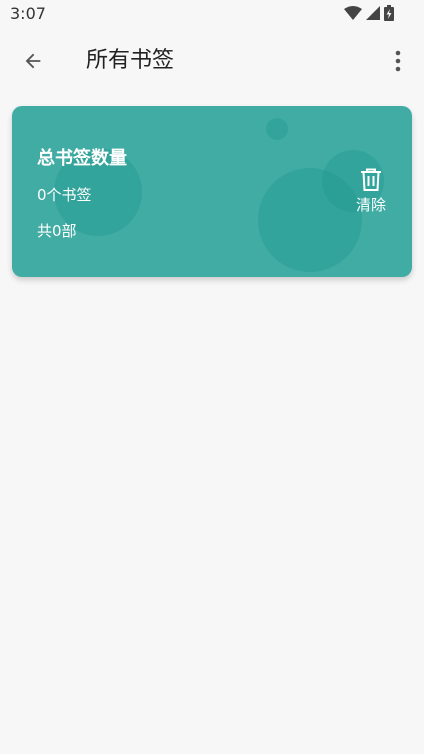 The height and width of the screenshot is (754, 424). What do you see at coordinates (212, 14) in the screenshot?
I see `status-bar: 3:07` at bounding box center [212, 14].